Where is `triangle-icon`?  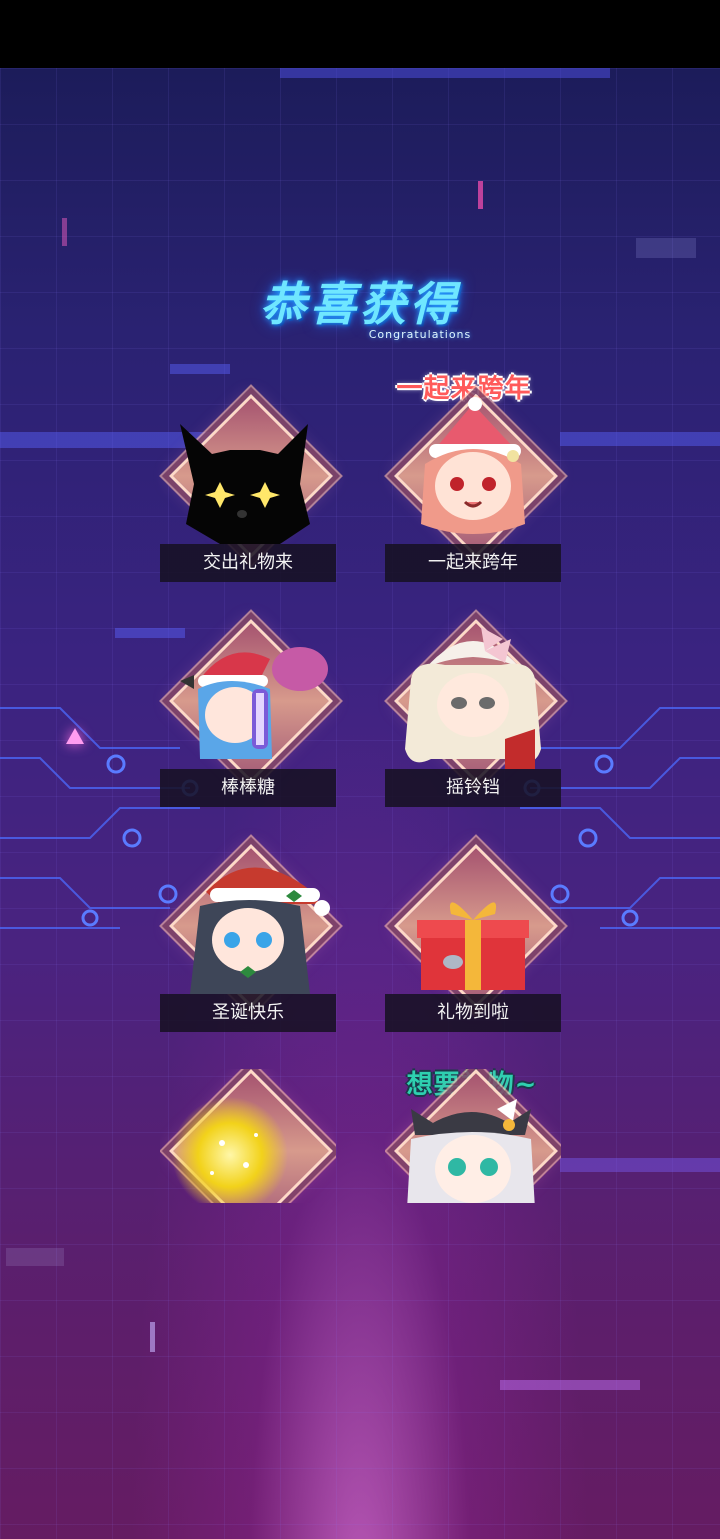
triangle-icon is located at coordinates (75, 736).